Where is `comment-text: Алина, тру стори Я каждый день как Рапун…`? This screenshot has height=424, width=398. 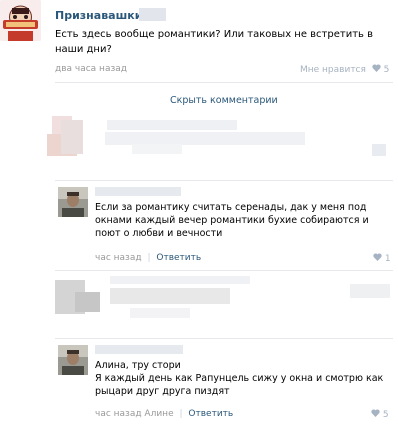
comment-text: Алина, тру стори Я каждый день как Рапун… is located at coordinates (239, 378).